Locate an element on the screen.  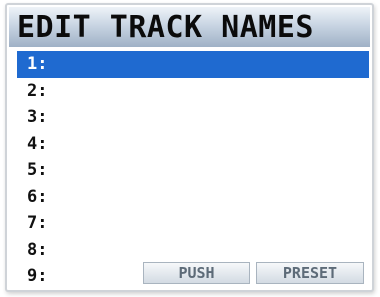
track-row-4: 4: is located at coordinates (194, 144).